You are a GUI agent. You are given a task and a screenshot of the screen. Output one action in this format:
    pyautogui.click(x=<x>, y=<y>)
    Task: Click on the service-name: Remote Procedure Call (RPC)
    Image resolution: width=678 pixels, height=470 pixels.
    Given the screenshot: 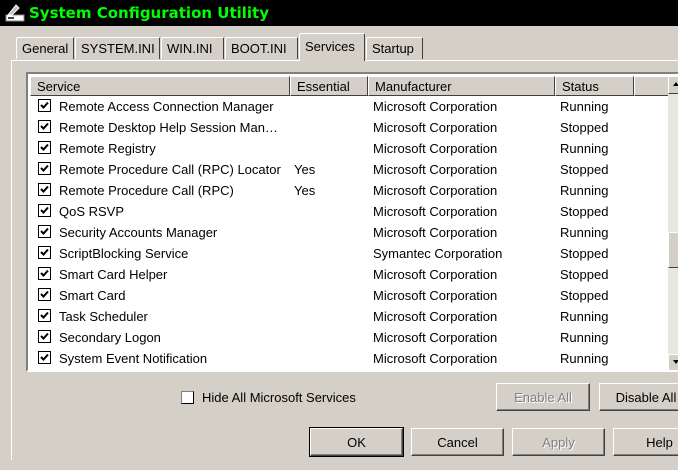 What is the action you would take?
    pyautogui.click(x=146, y=190)
    